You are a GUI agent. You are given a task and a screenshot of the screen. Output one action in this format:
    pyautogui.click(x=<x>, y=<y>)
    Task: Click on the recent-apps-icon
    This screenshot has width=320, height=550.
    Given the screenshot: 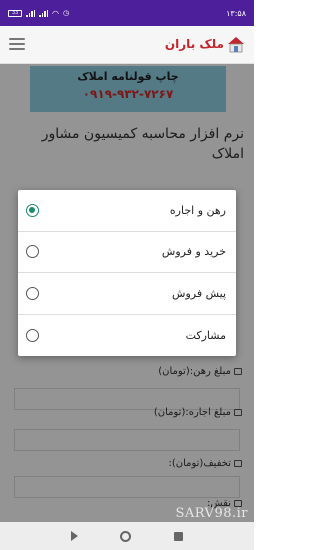 What is the action you would take?
    pyautogui.click(x=178, y=536)
    